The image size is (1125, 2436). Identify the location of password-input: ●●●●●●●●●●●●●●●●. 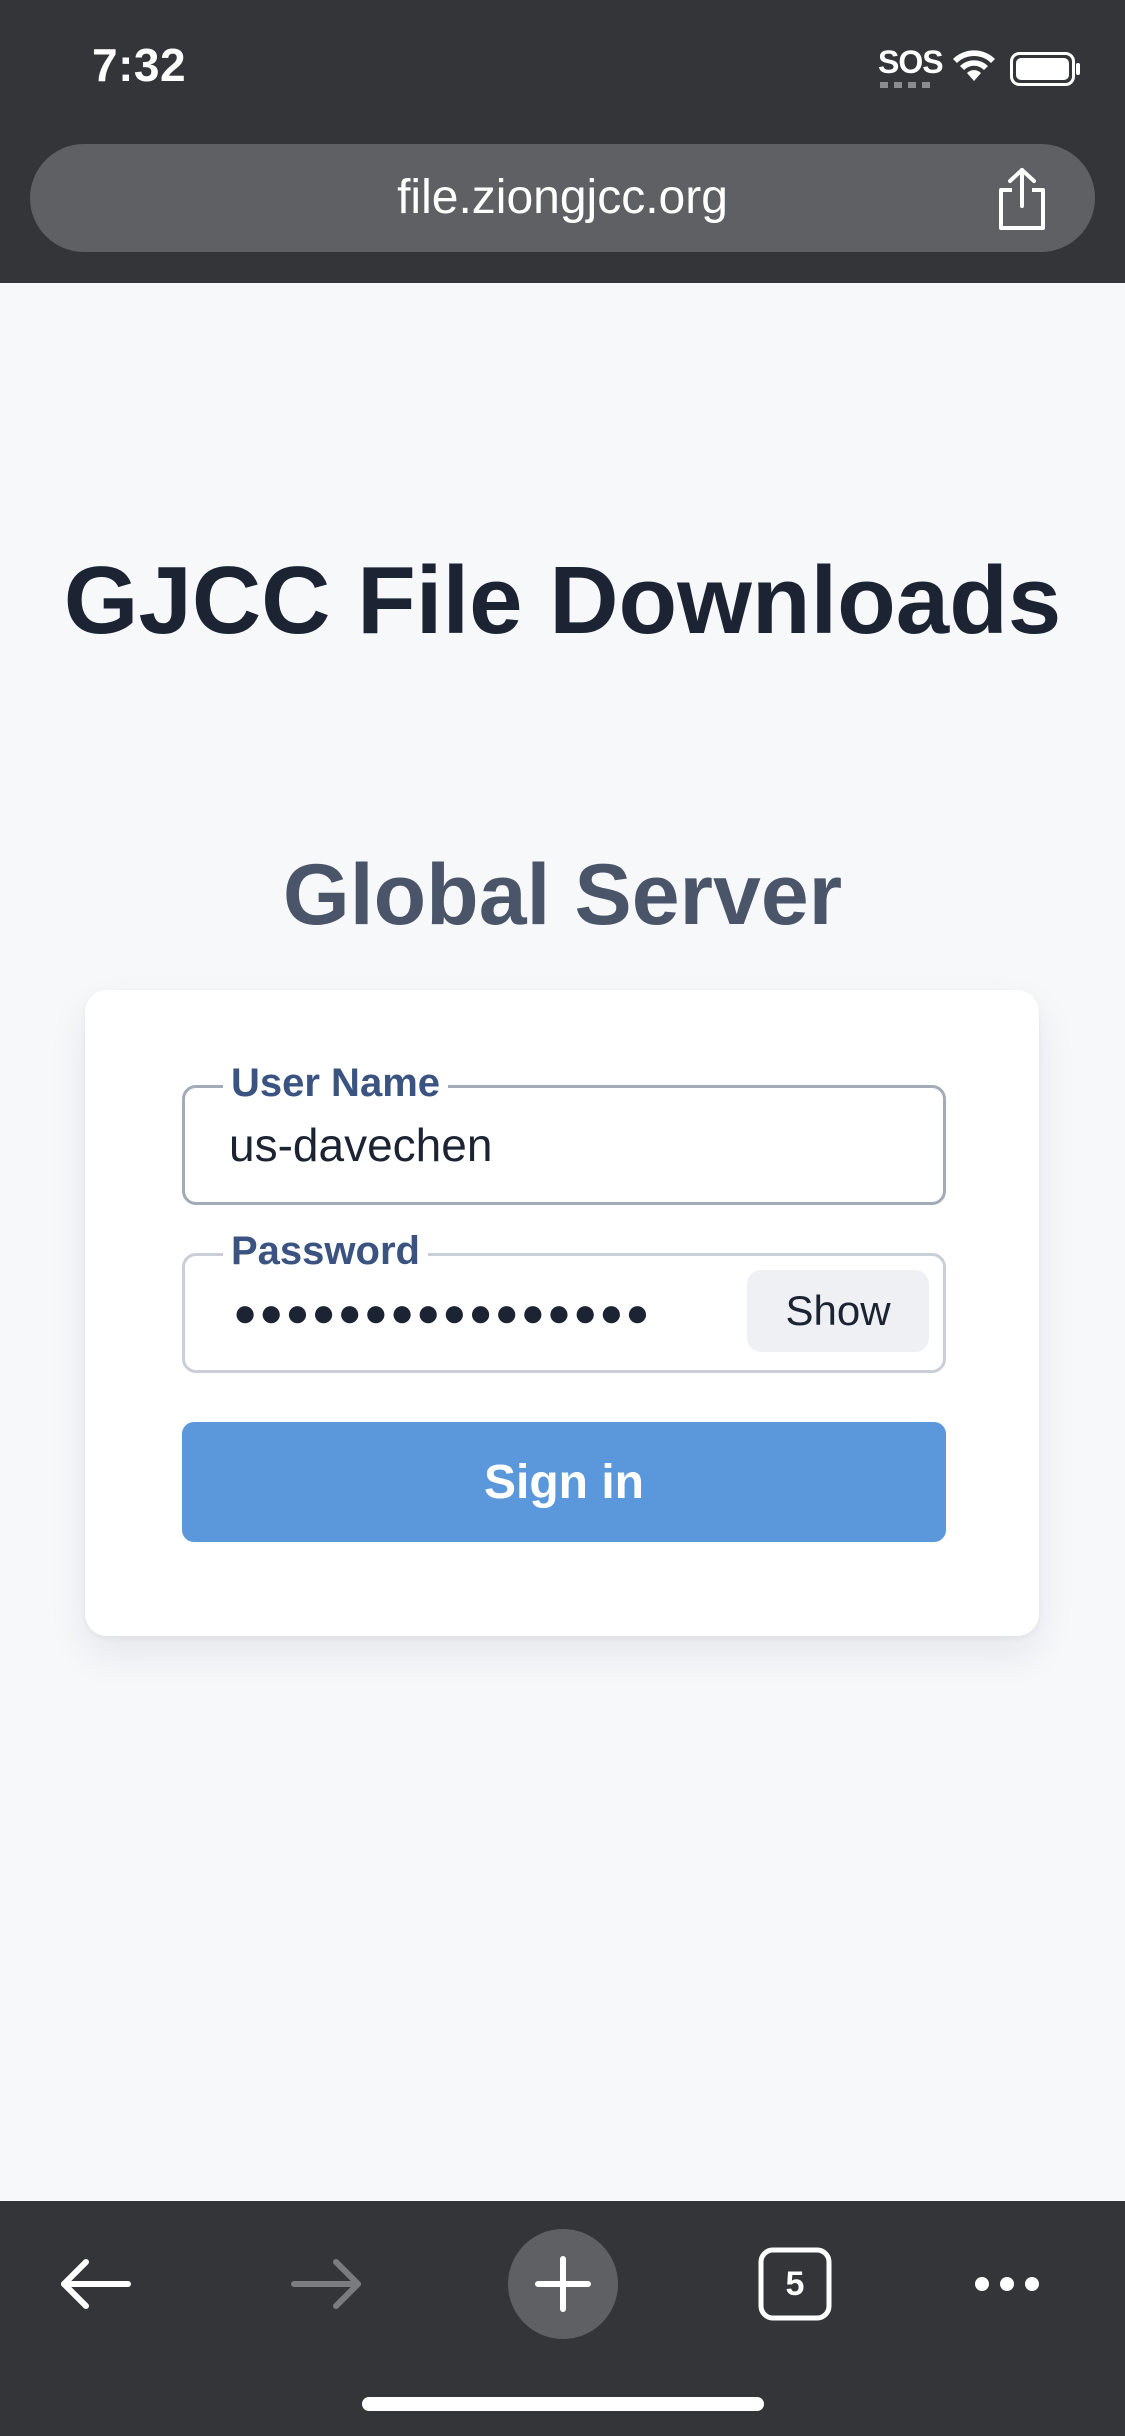
(442, 1313).